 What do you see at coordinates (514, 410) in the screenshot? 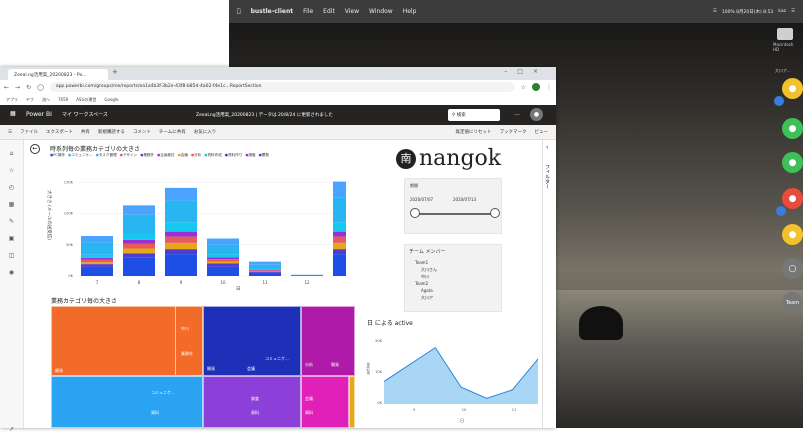
I see `line-x-tick: 11` at bounding box center [514, 410].